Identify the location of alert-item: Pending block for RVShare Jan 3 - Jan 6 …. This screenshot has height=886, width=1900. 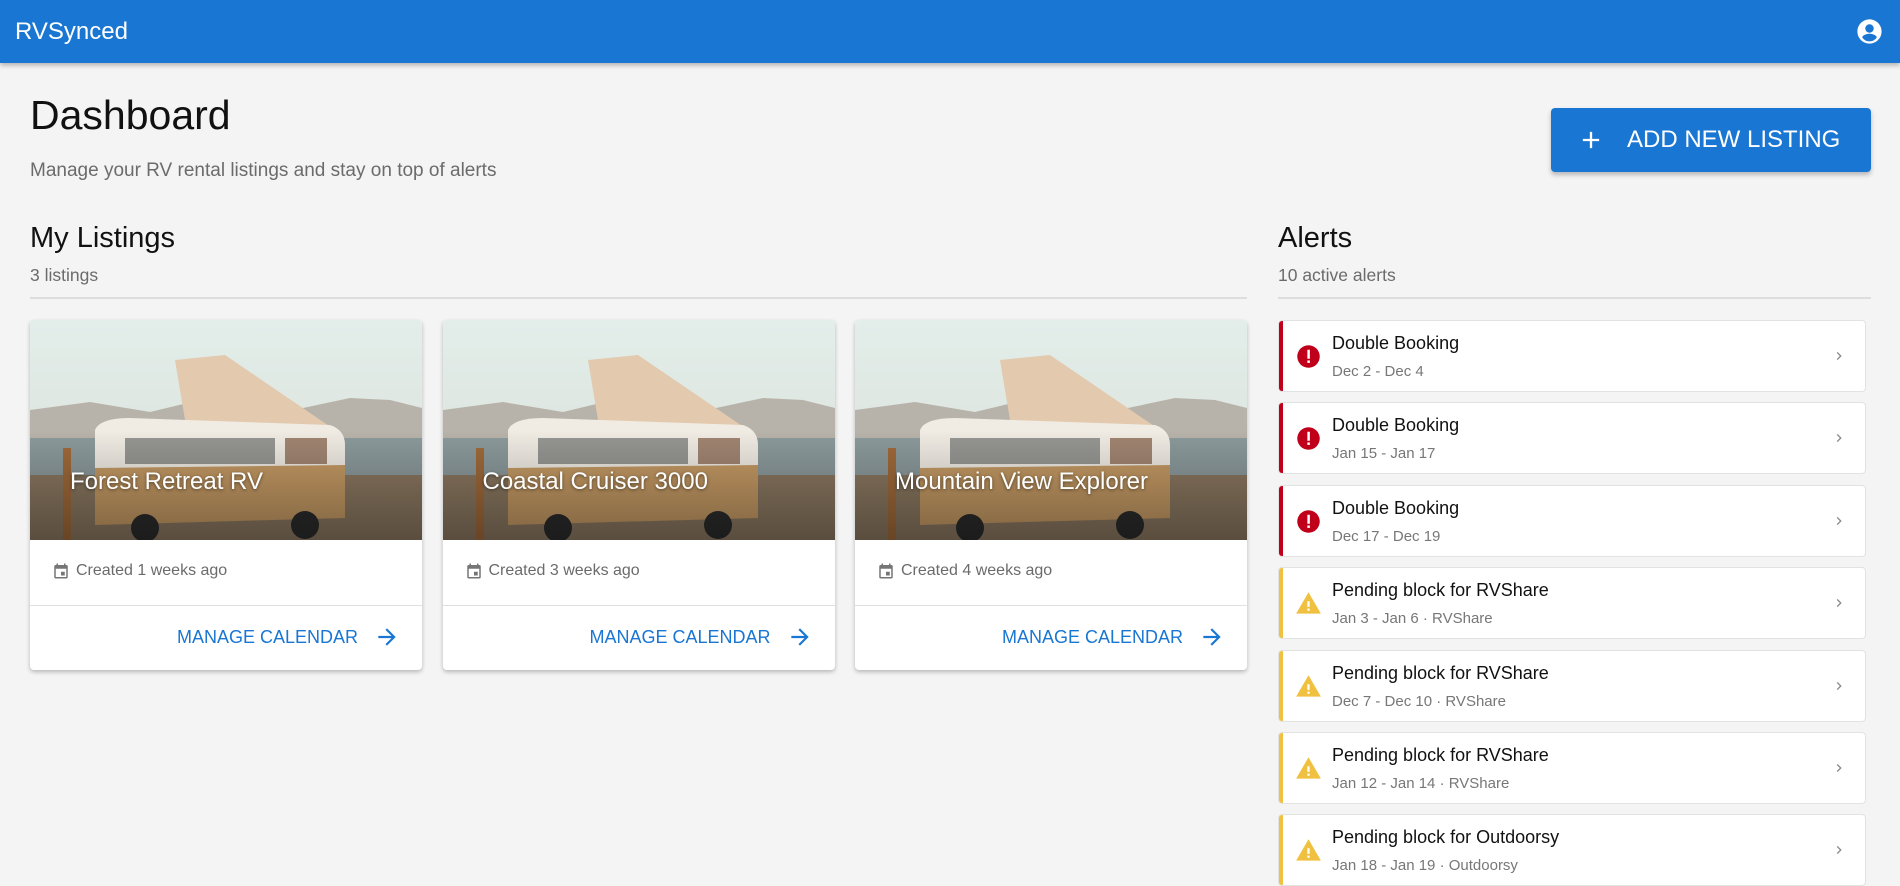
(1572, 603).